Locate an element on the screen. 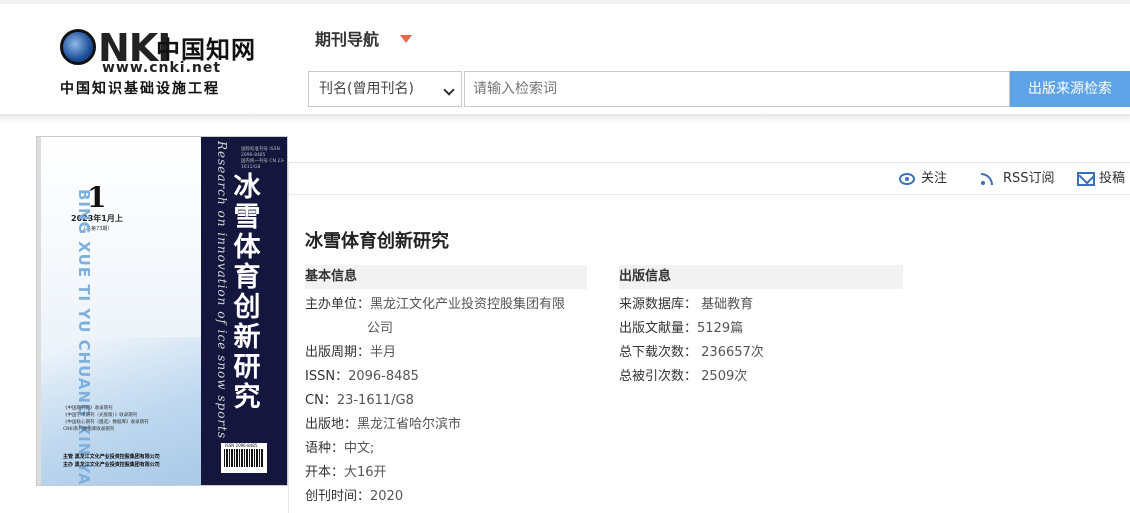 The height and width of the screenshot is (513, 1130). cover-meta-line: 国际标准刊号 ISSN 2096-8485 is located at coordinates (260, 152).